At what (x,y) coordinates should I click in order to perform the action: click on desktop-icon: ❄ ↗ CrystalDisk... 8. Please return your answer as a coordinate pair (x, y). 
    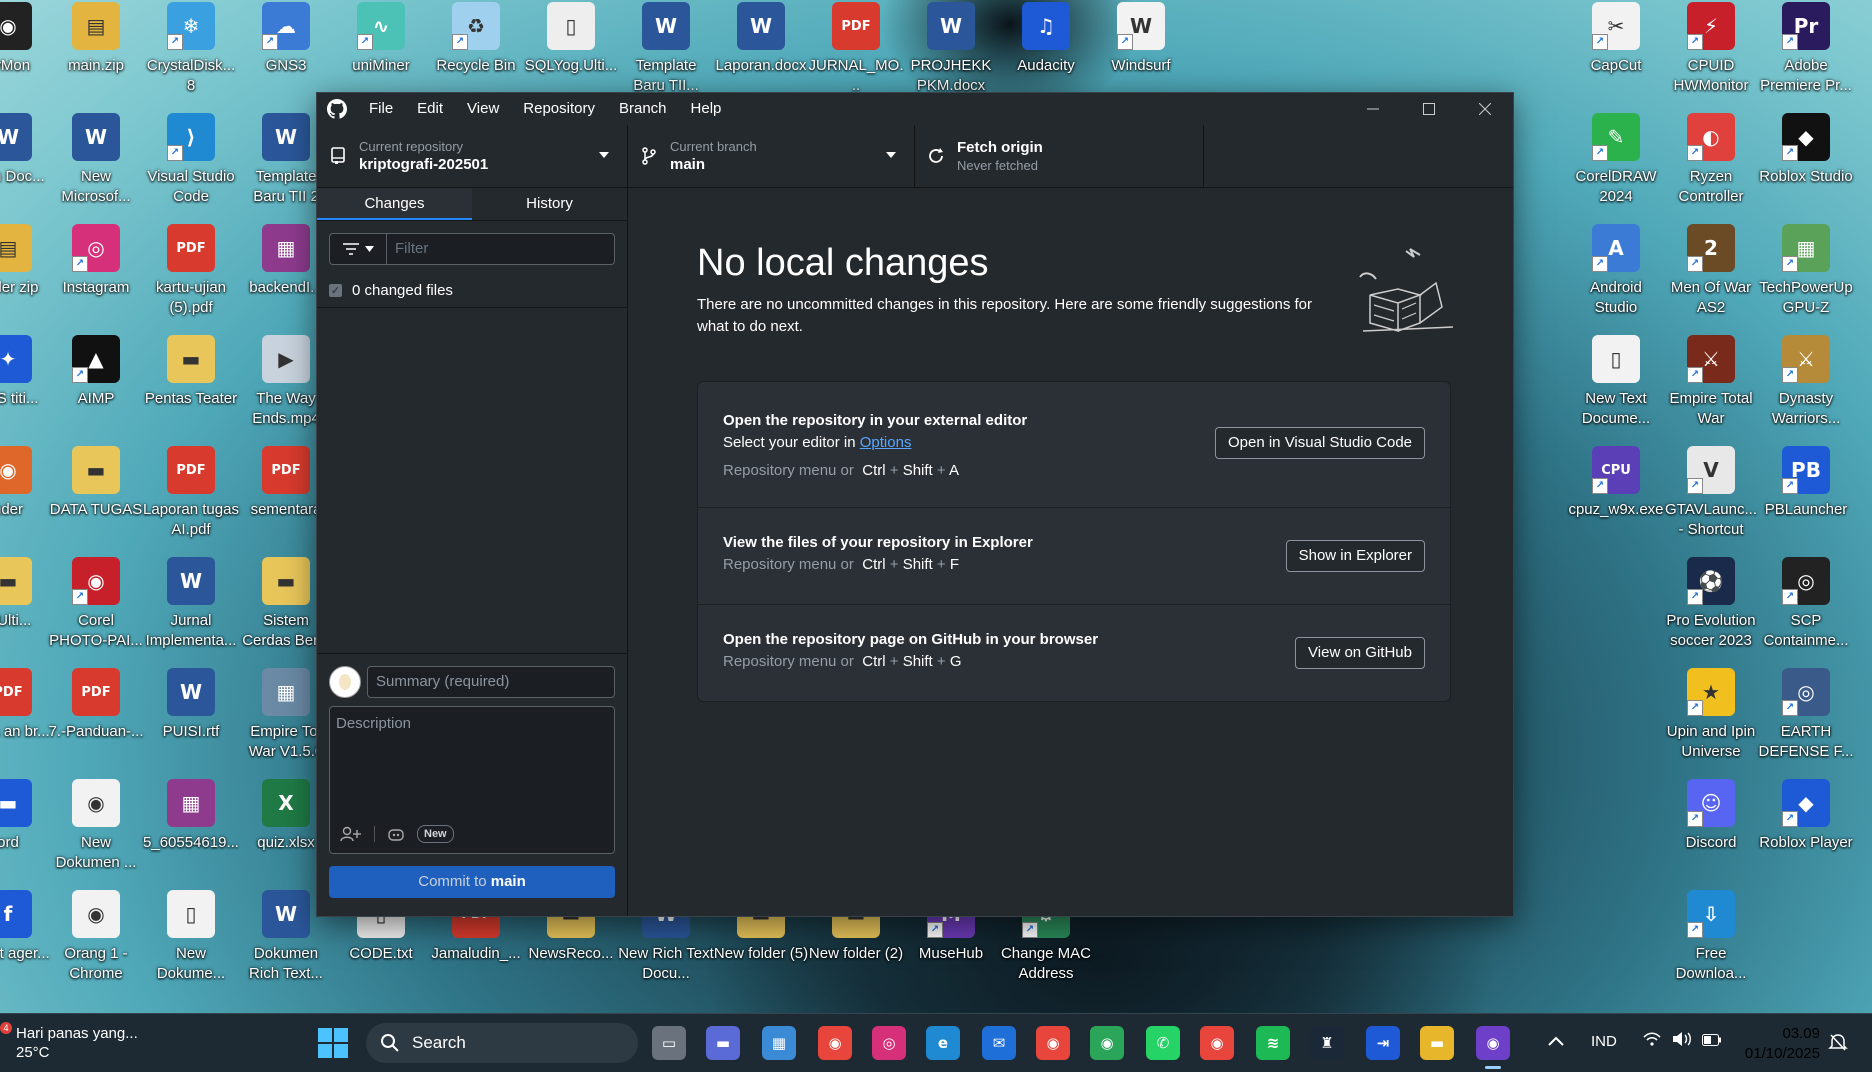
    Looking at the image, I should click on (191, 49).